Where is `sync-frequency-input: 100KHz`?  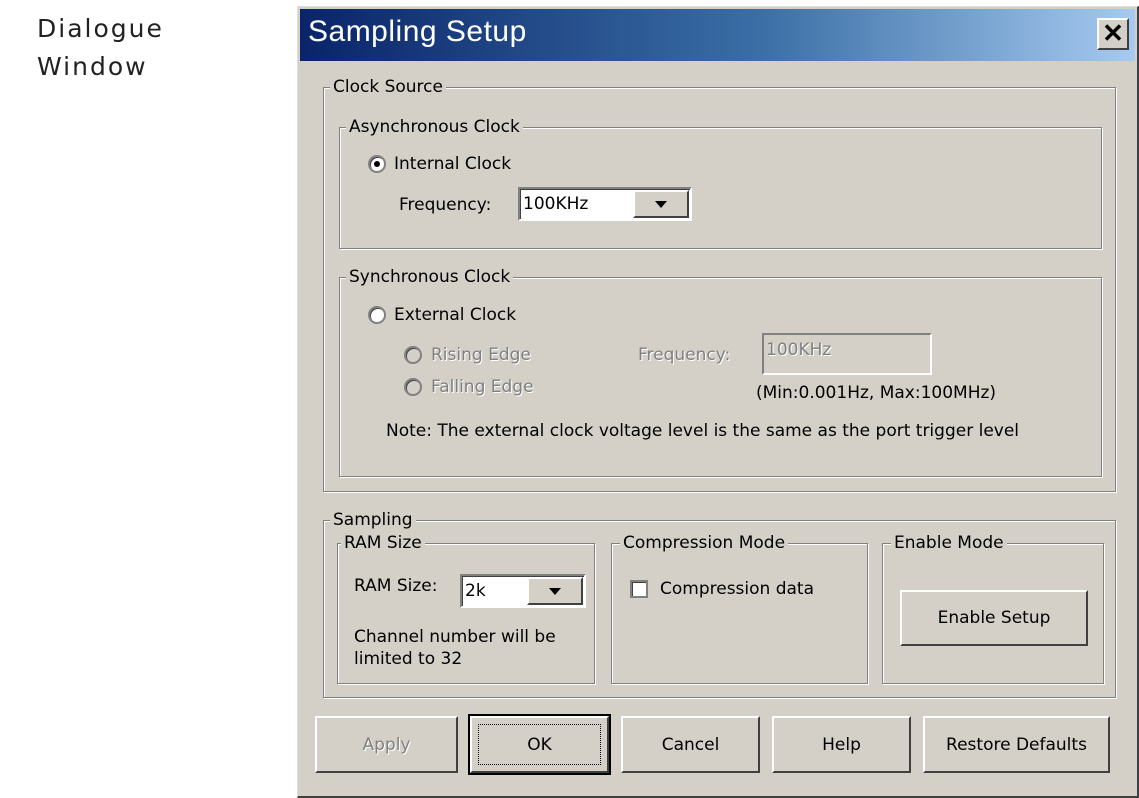 sync-frequency-input: 100KHz is located at coordinates (847, 354).